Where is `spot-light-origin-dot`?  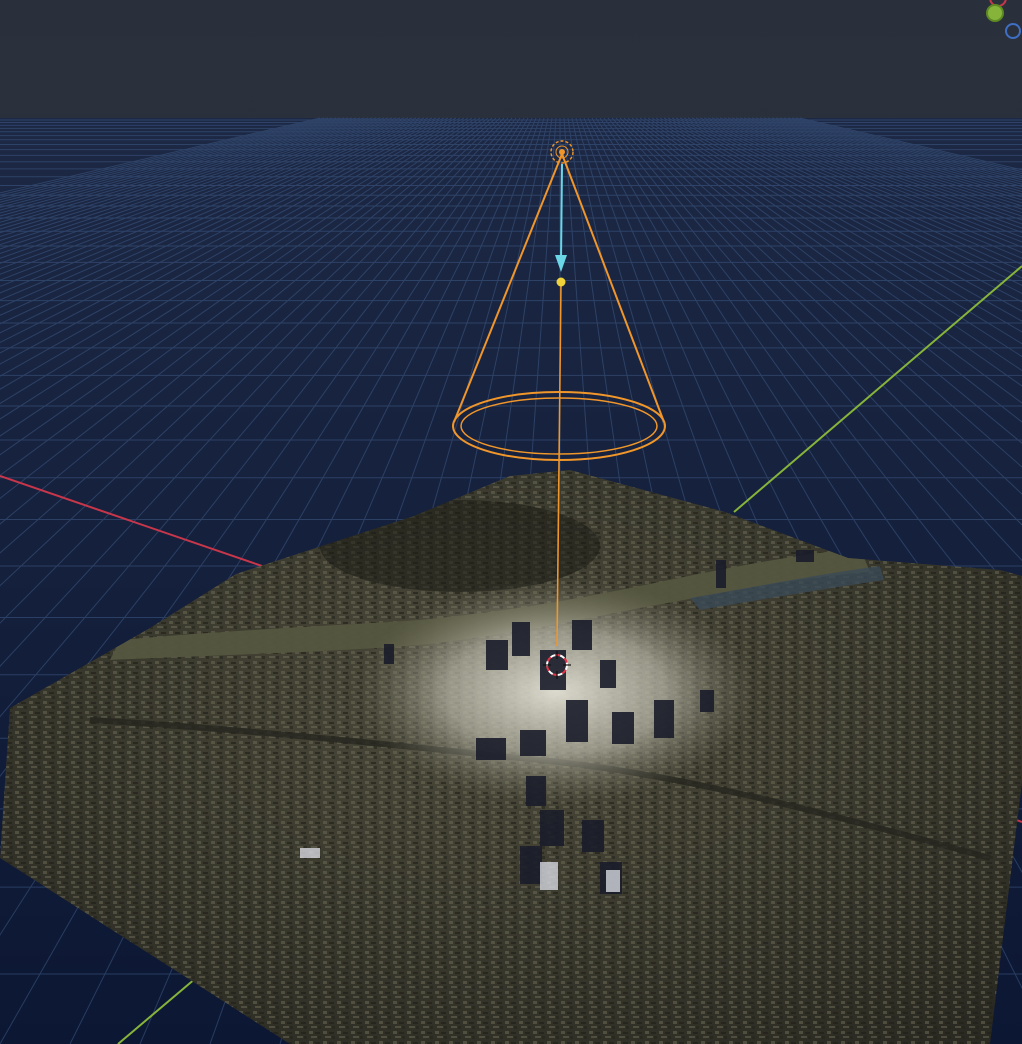
spot-light-origin-dot is located at coordinates (562, 152).